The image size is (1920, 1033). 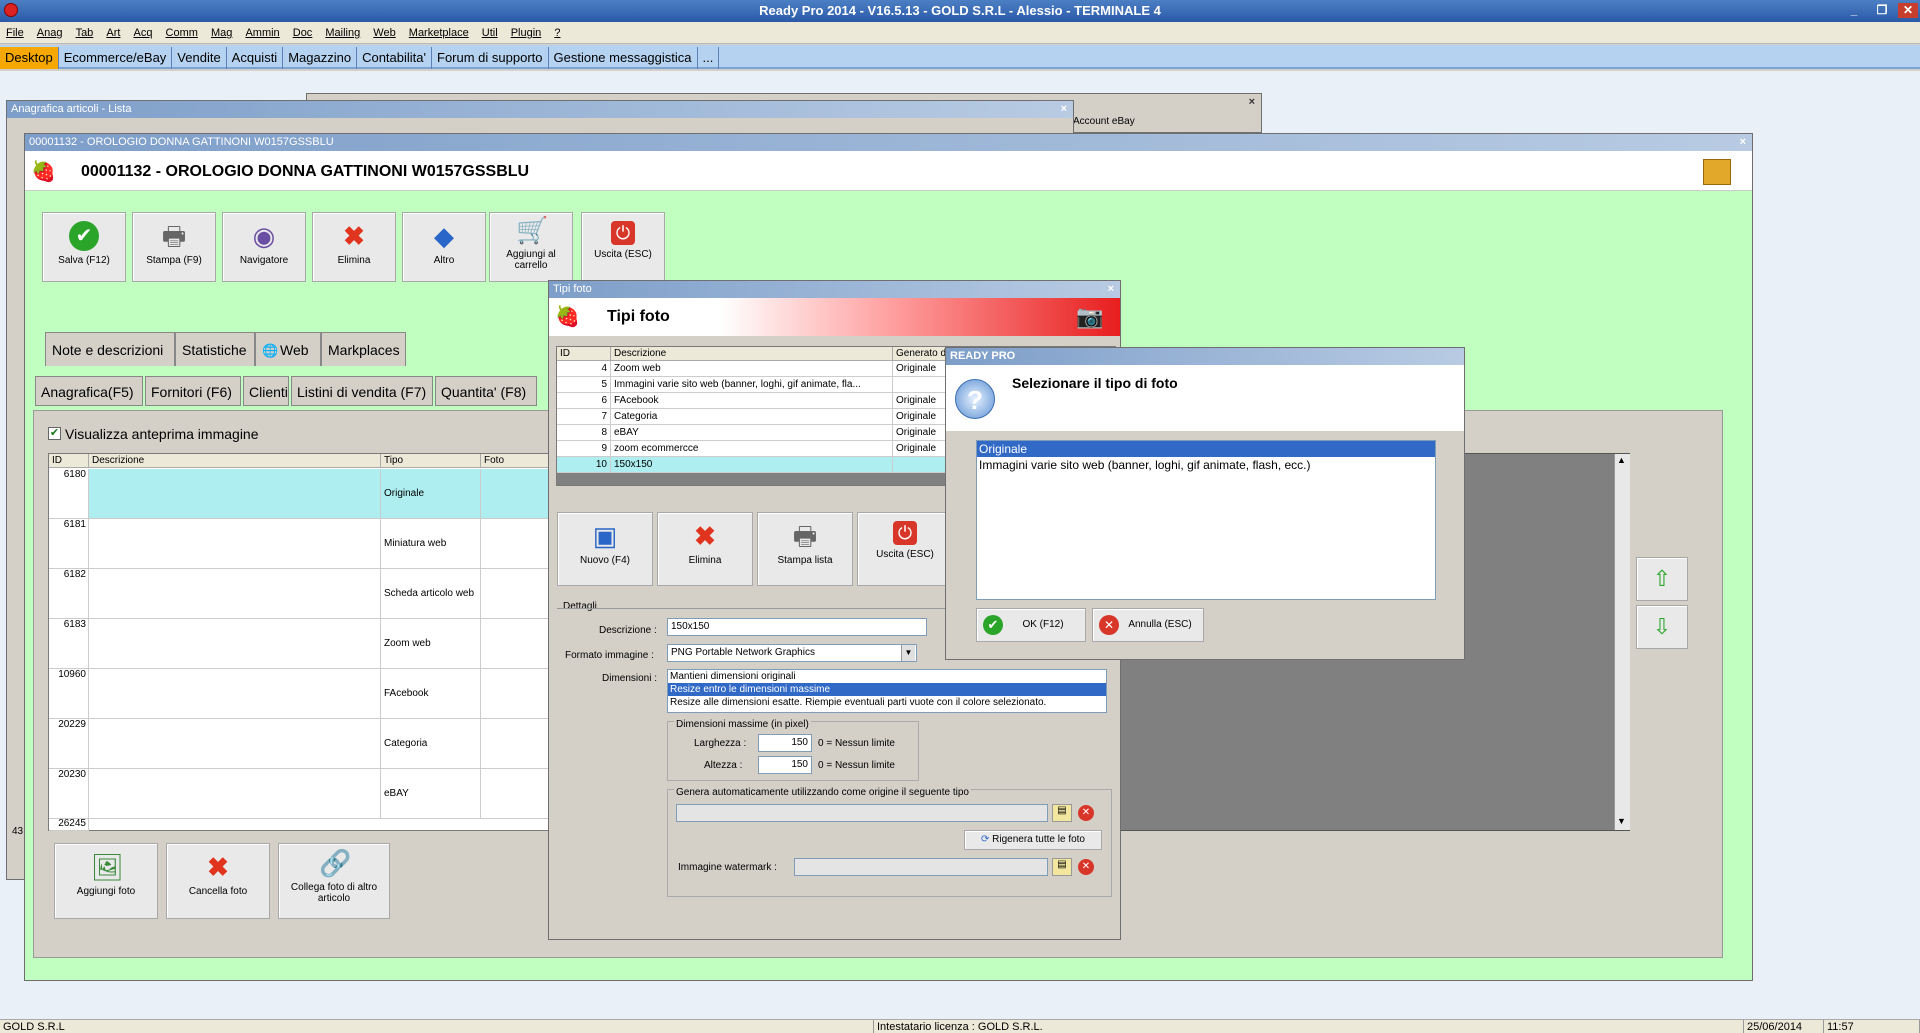 What do you see at coordinates (143, 33) in the screenshot?
I see `menu-acq: Acq` at bounding box center [143, 33].